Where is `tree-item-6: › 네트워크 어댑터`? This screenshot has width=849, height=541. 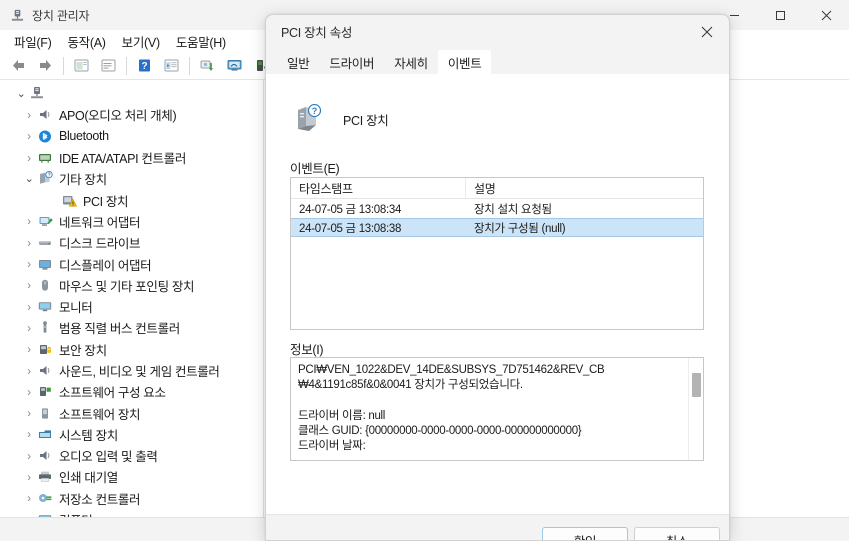 tree-item-6: › 네트워크 어댑터 is located at coordinates (131, 221).